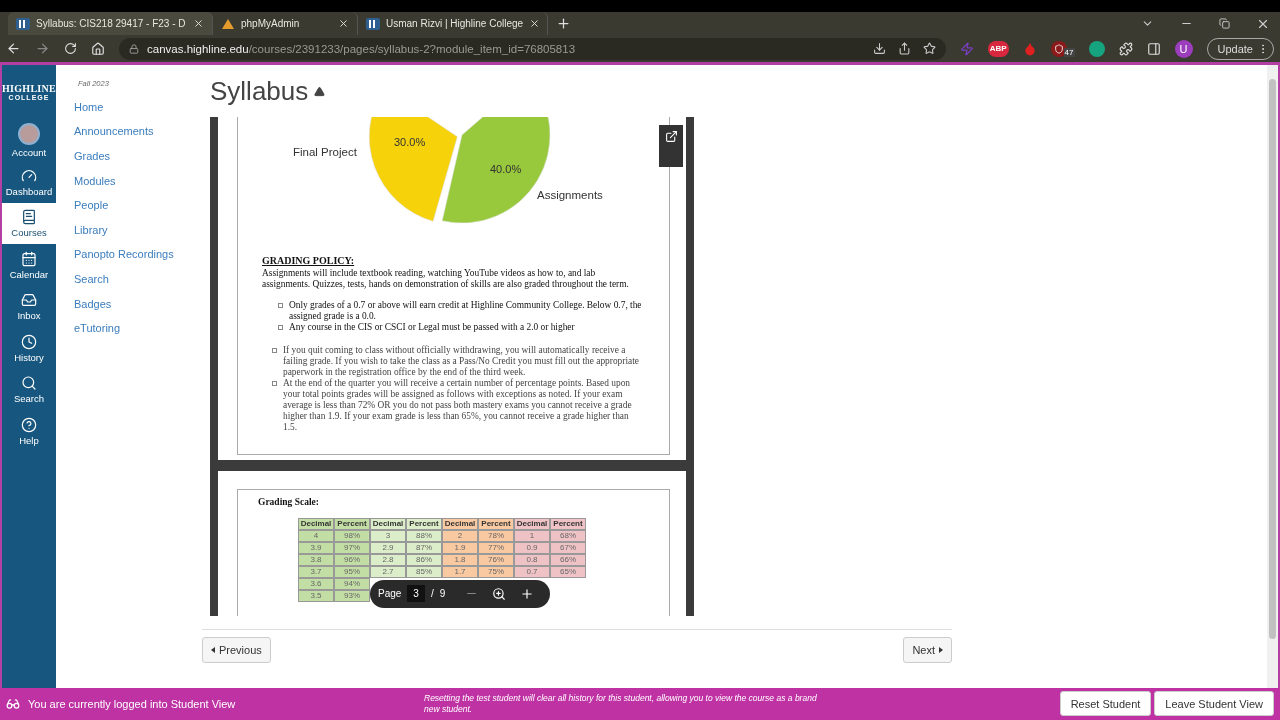  Describe the element at coordinates (442, 594) in the screenshot. I see `page-total: 9` at that location.